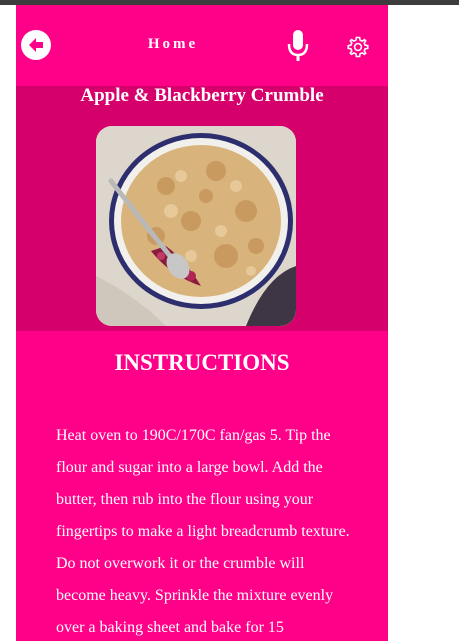 Image resolution: width=459 pixels, height=641 pixels. I want to click on microphone-icon, so click(298, 45).